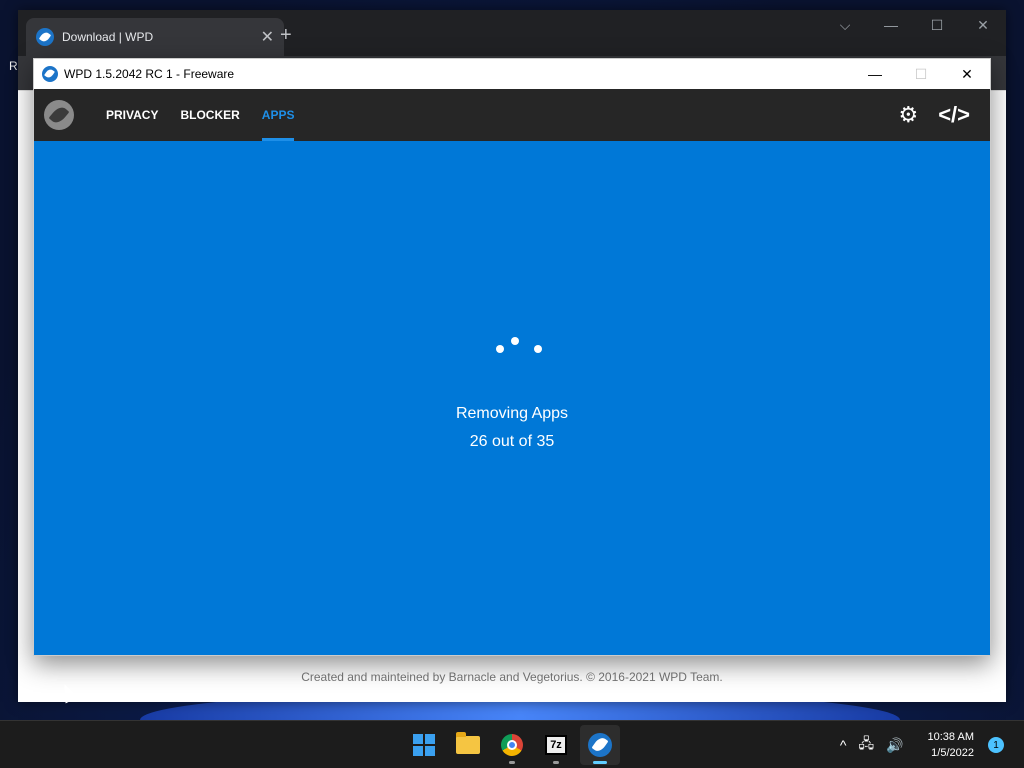  What do you see at coordinates (908, 115) in the screenshot?
I see `settings-gear-icon: ⚙` at bounding box center [908, 115].